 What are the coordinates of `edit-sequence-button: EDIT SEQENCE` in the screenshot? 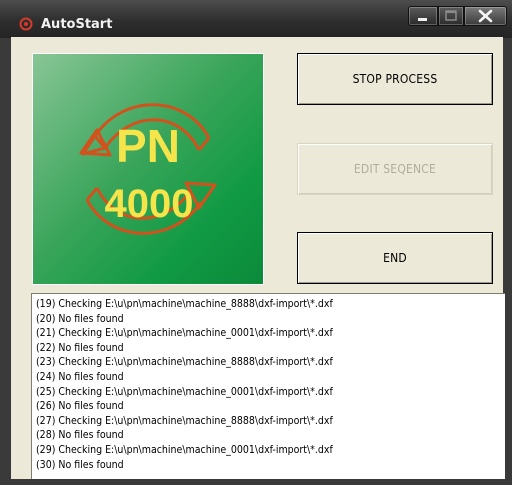 It's located at (395, 169).